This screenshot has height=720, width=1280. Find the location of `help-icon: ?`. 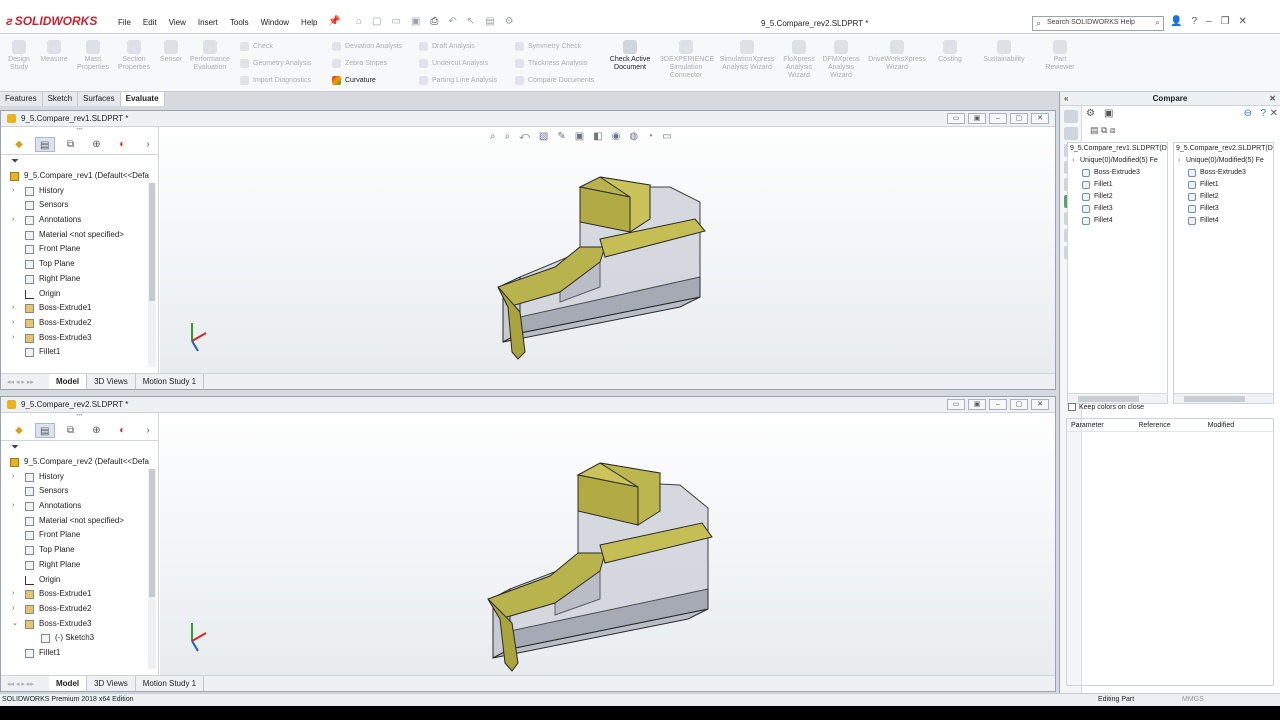

help-icon: ? is located at coordinates (1194, 21).